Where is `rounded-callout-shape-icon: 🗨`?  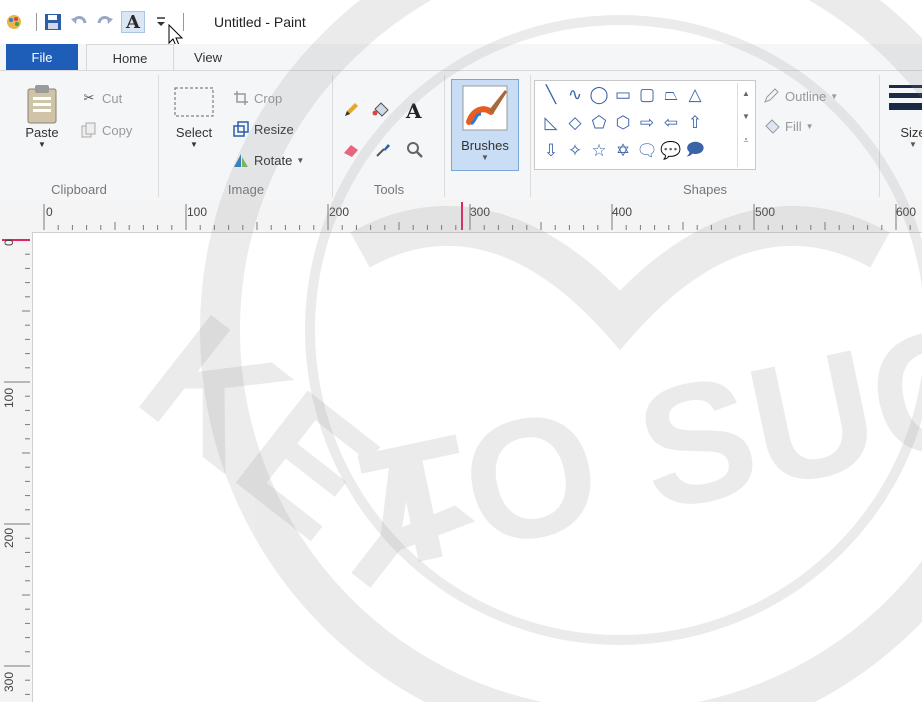
rounded-callout-shape-icon: 🗨 is located at coordinates (647, 151).